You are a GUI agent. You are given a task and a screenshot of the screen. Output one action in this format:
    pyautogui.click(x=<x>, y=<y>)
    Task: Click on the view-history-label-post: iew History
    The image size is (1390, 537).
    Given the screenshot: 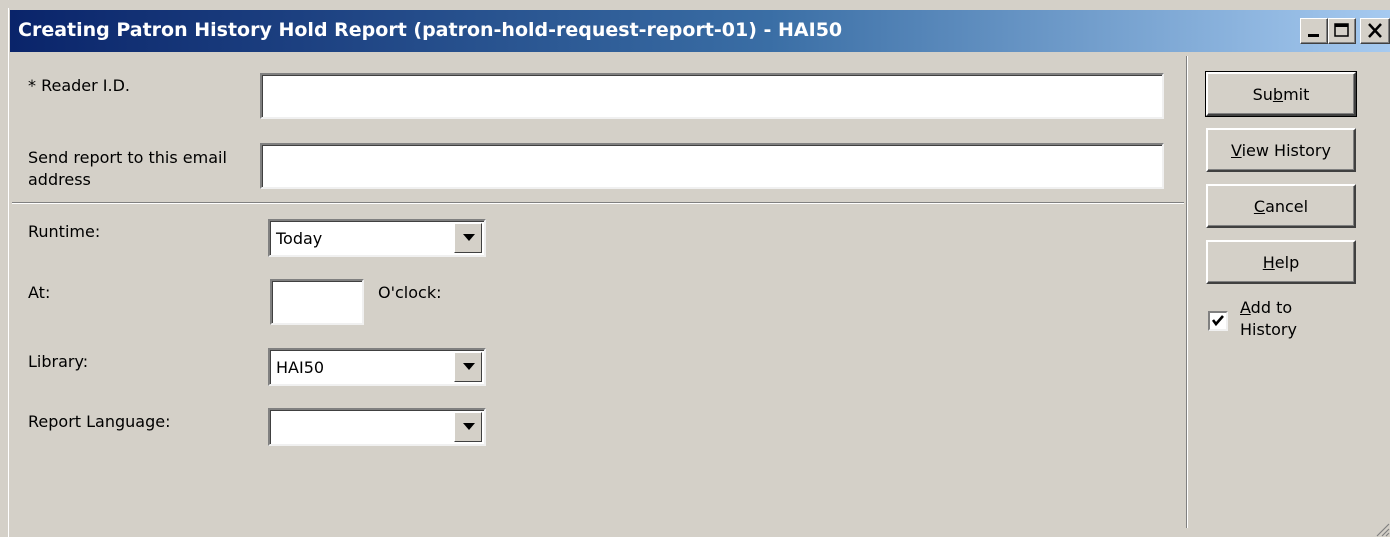 What is the action you would take?
    pyautogui.click(x=1286, y=150)
    